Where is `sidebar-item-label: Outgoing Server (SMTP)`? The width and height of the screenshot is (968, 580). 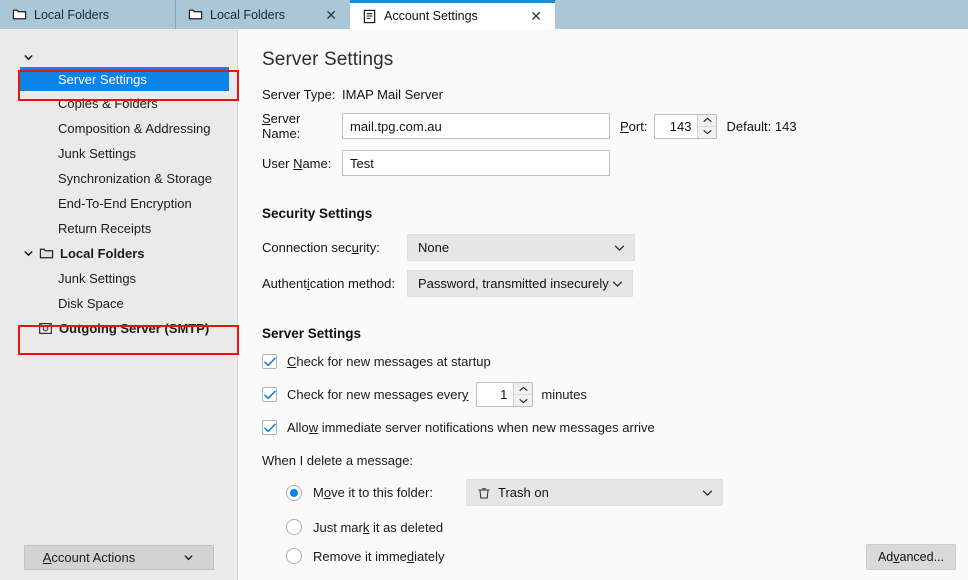
sidebar-item-label: Outgoing Server (SMTP) is located at coordinates (134, 328).